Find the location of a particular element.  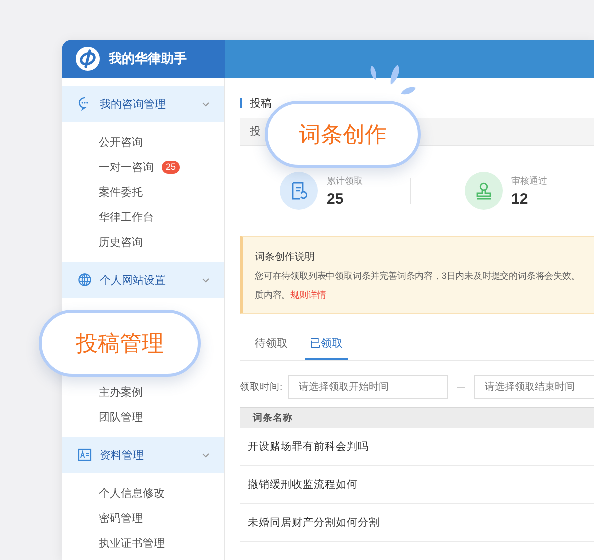

globe-icon is located at coordinates (85, 280).